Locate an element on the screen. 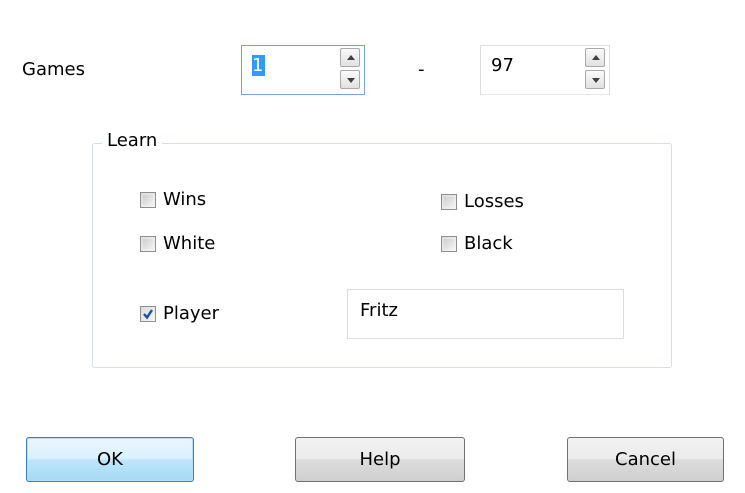  losses-label: Losses is located at coordinates (494, 202).